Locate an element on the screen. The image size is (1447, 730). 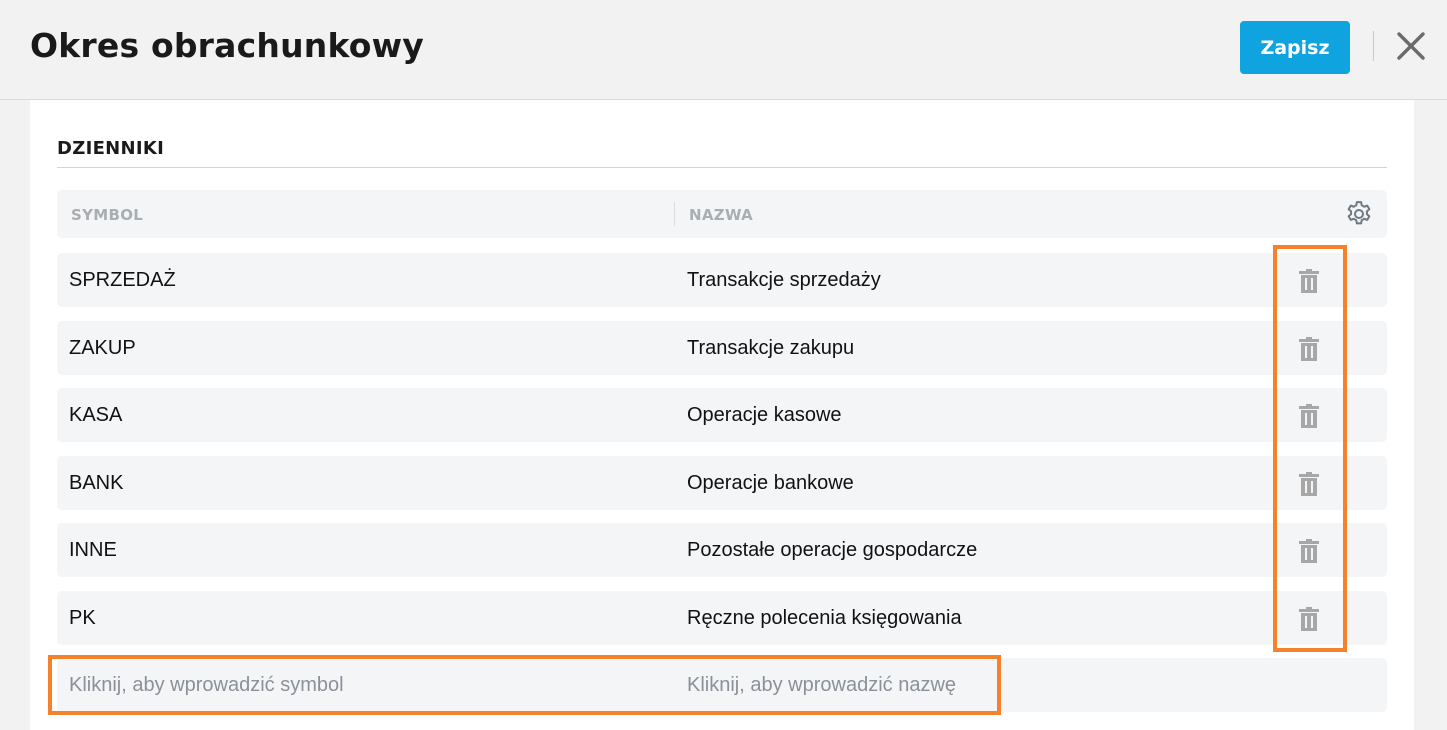
cell-nazwa: Operacje bankowe is located at coordinates (770, 483).